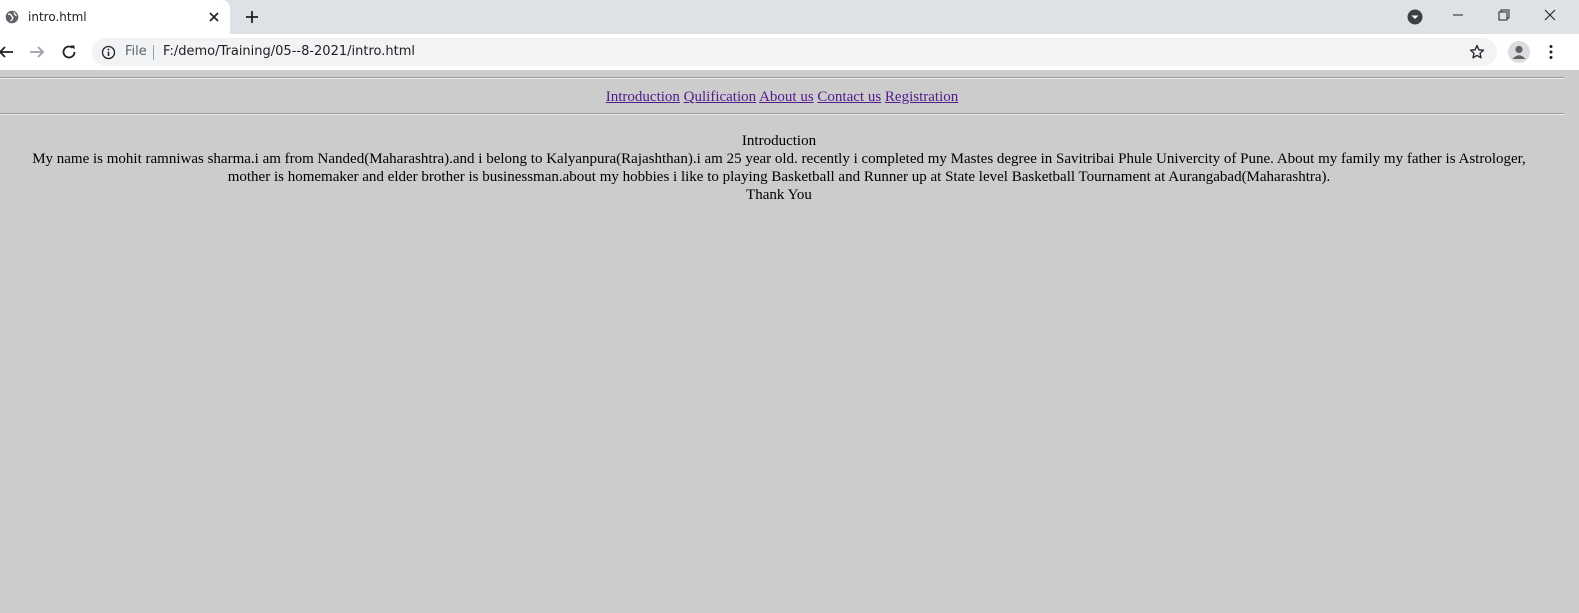  What do you see at coordinates (921, 97) in the screenshot?
I see `nav-link-registration: Registration` at bounding box center [921, 97].